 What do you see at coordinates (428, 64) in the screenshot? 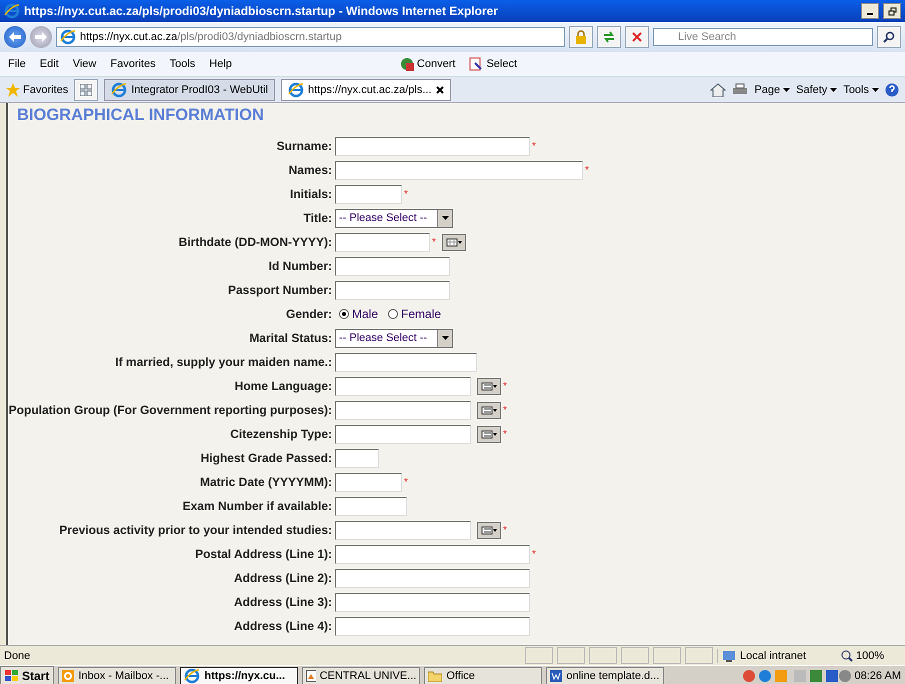
I see `toolbar-button: Convert` at bounding box center [428, 64].